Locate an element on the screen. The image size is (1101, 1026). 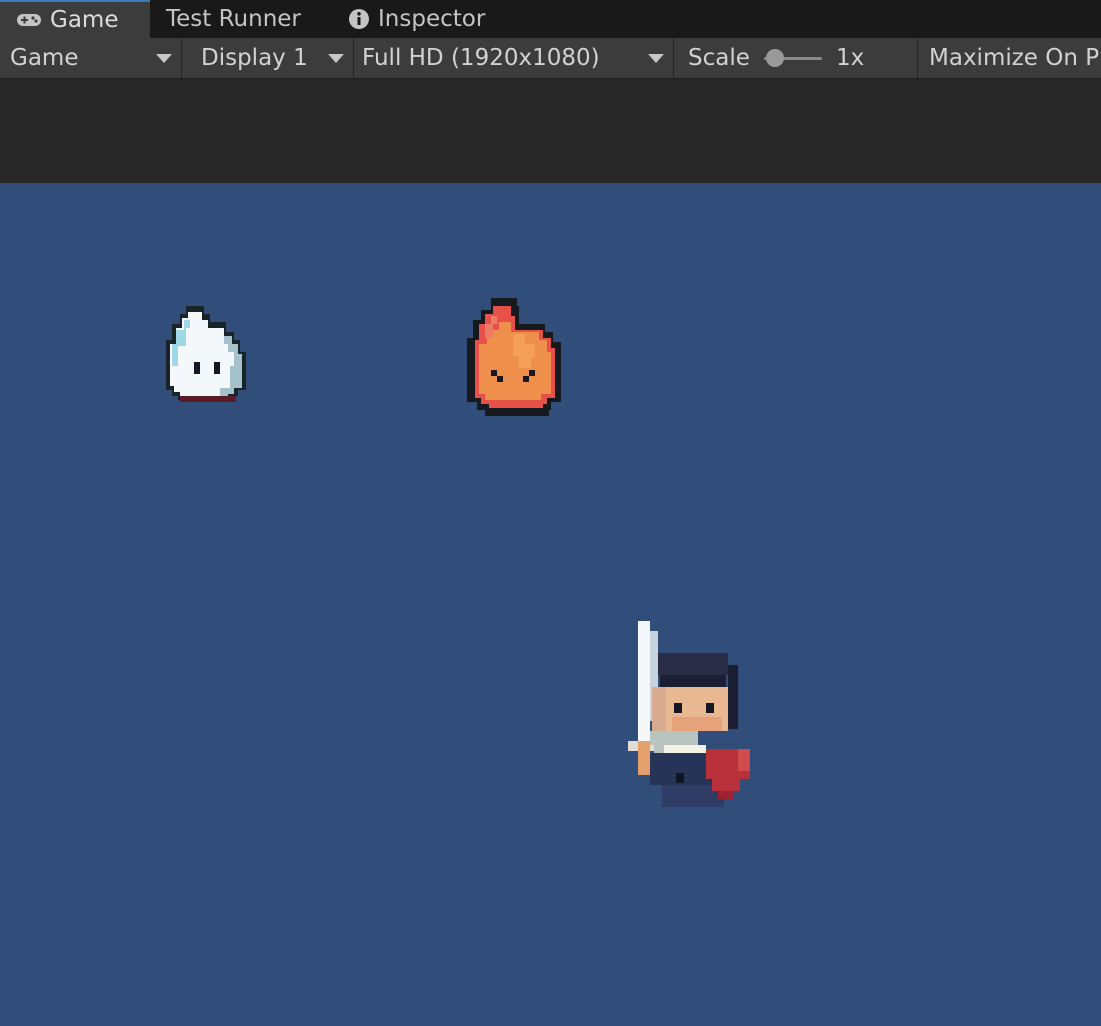
tab-bar: Game Test Runner Inspector is located at coordinates (550, 19).